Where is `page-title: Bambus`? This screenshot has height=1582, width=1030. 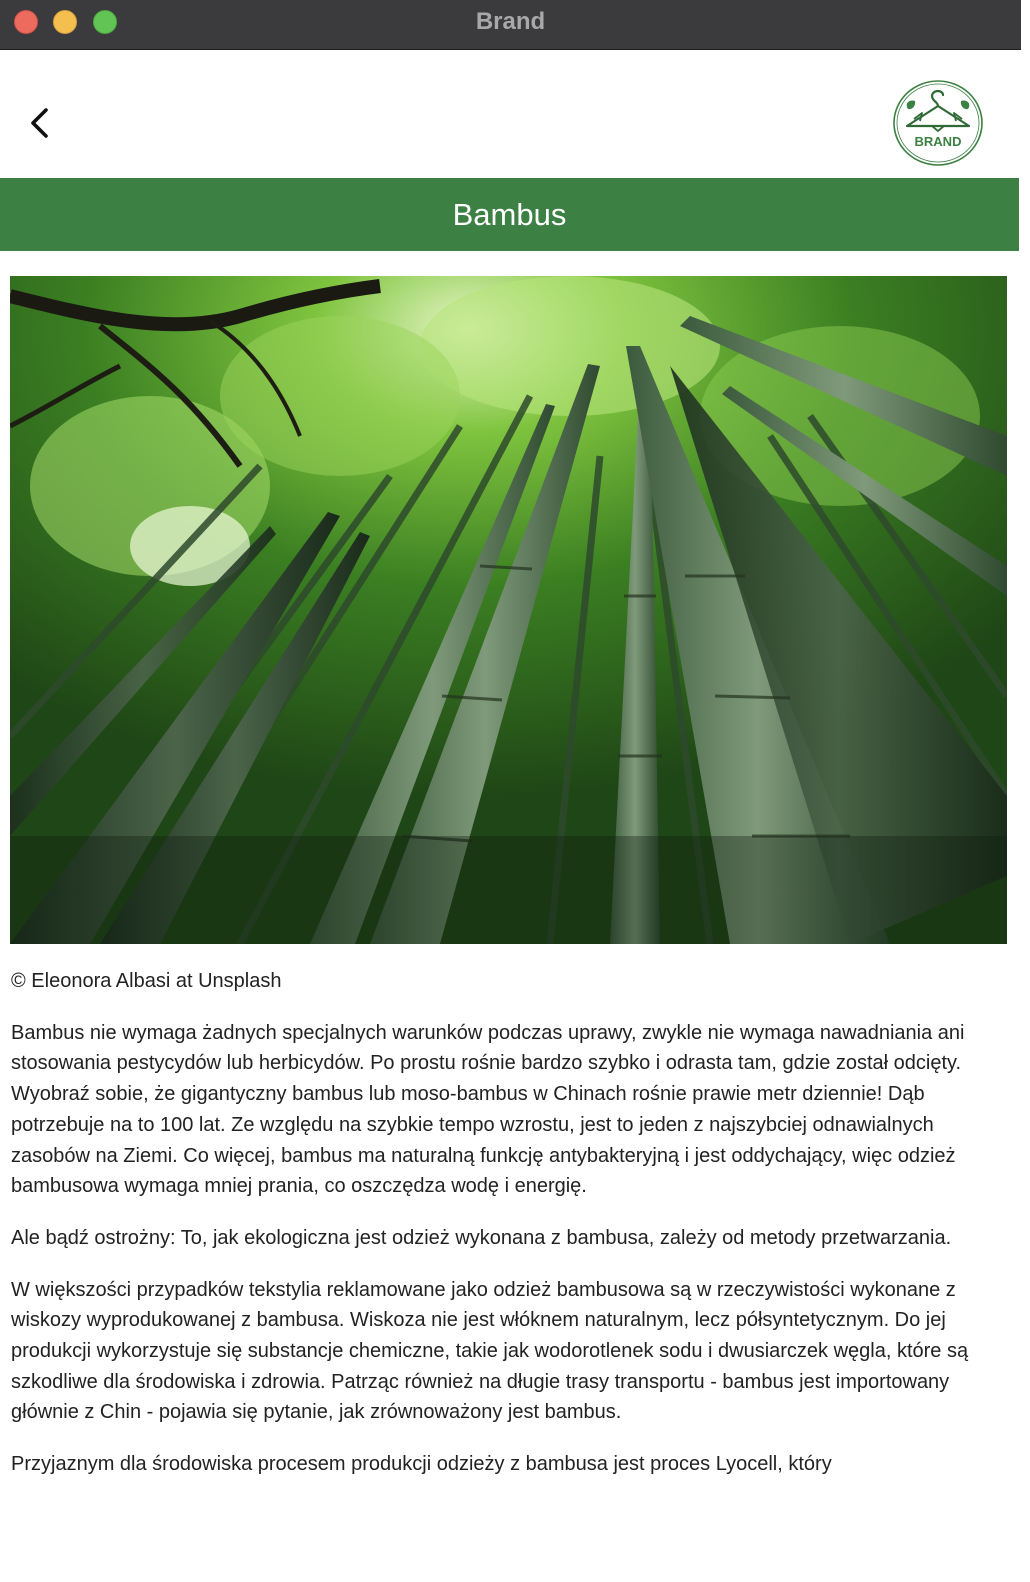
page-title: Bambus is located at coordinates (509, 214).